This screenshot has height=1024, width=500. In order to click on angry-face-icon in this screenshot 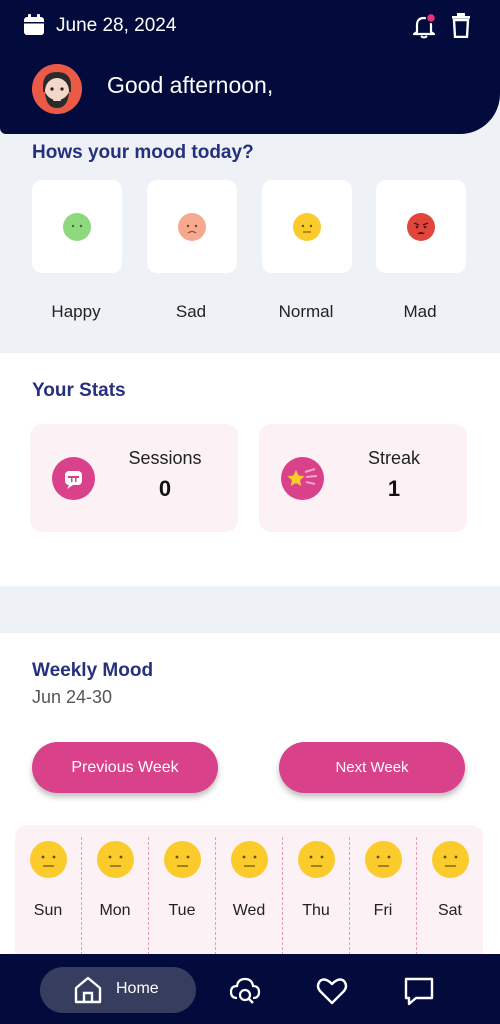, I will do `click(421, 227)`.